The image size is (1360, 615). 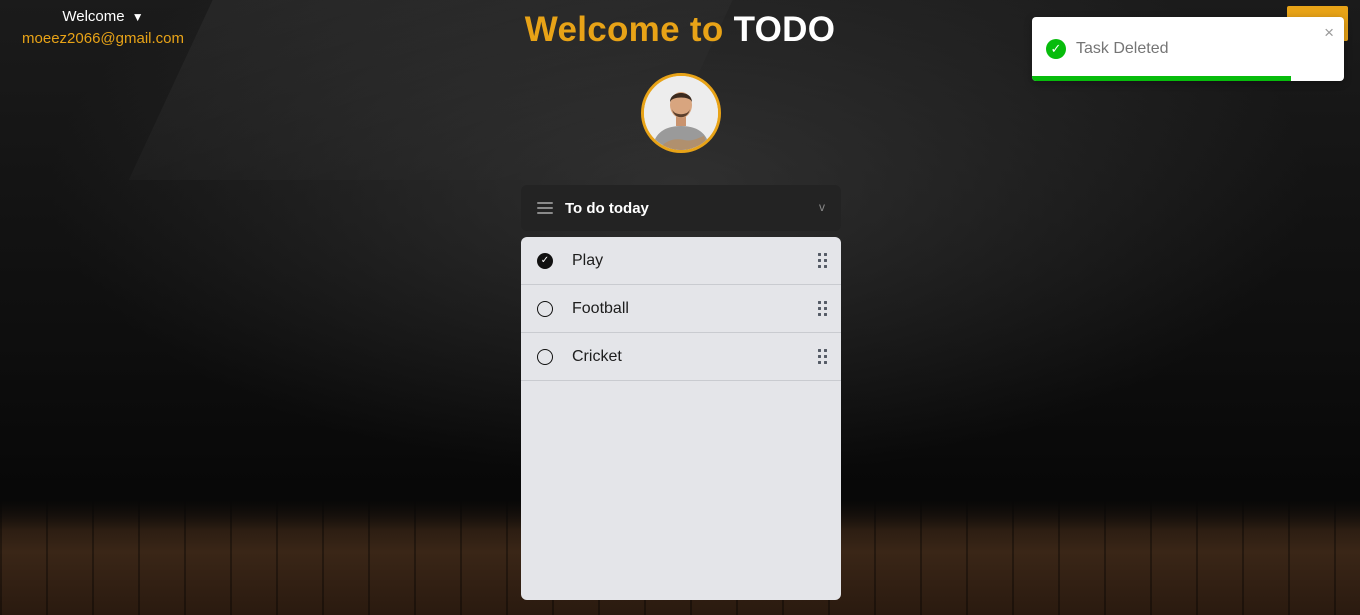 I want to click on chevron-down-icon: v, so click(x=822, y=207).